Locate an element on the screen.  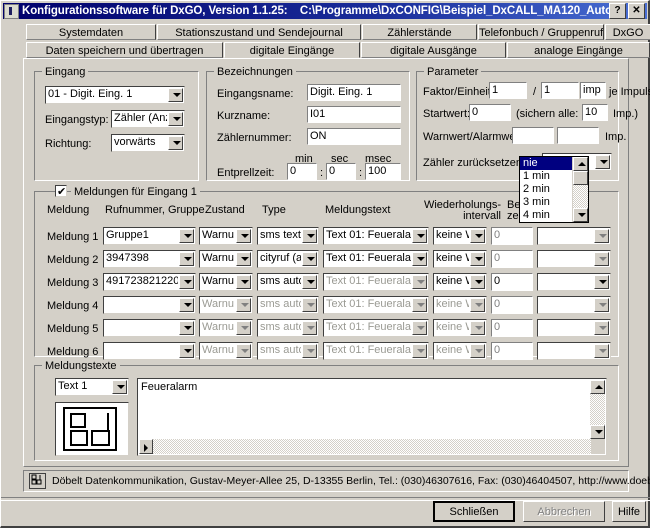
reset-dropdown-list: nie 1 min 2 min 3 min 4 min is located at coordinates (554, 189).